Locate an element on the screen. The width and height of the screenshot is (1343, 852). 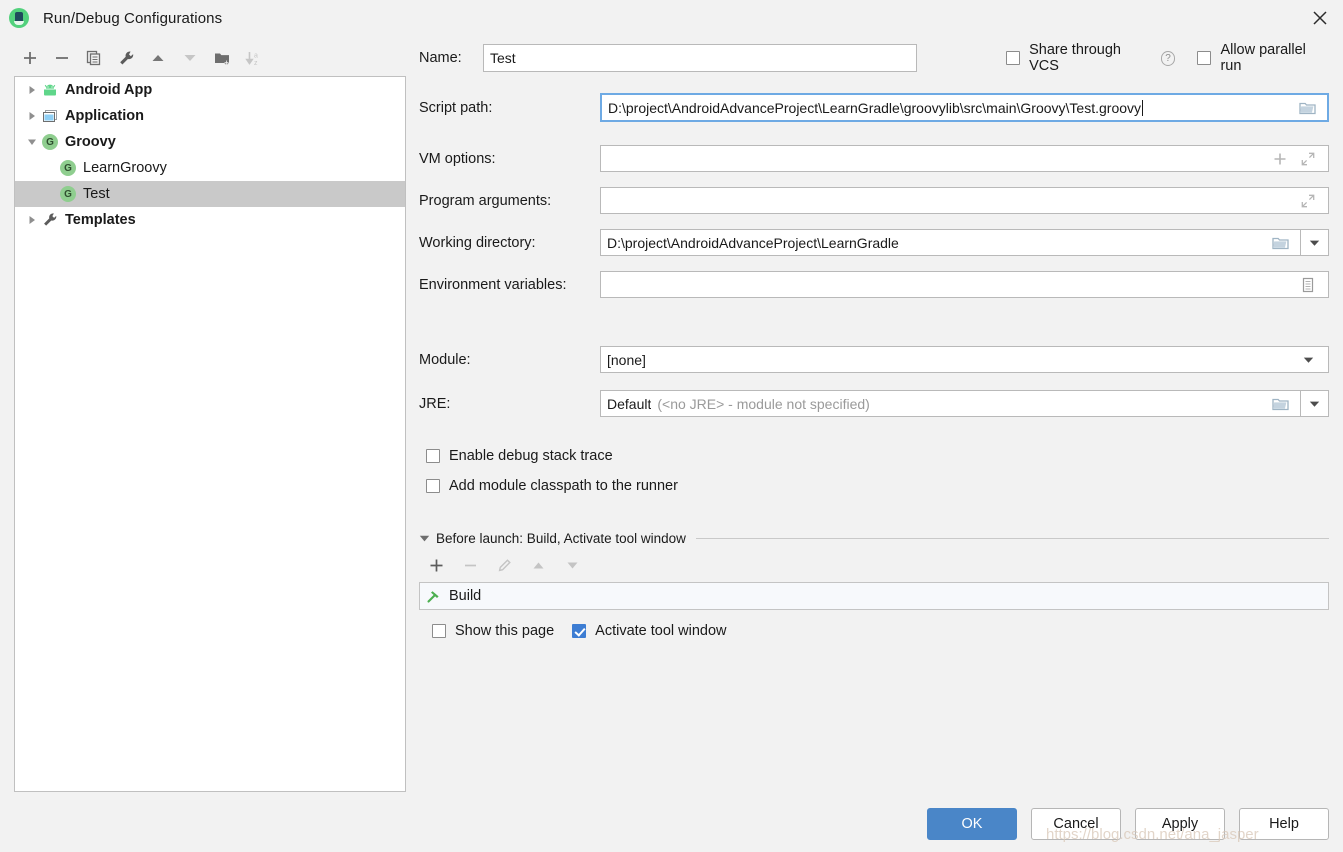
move-up-button is located at coordinates (158, 58).